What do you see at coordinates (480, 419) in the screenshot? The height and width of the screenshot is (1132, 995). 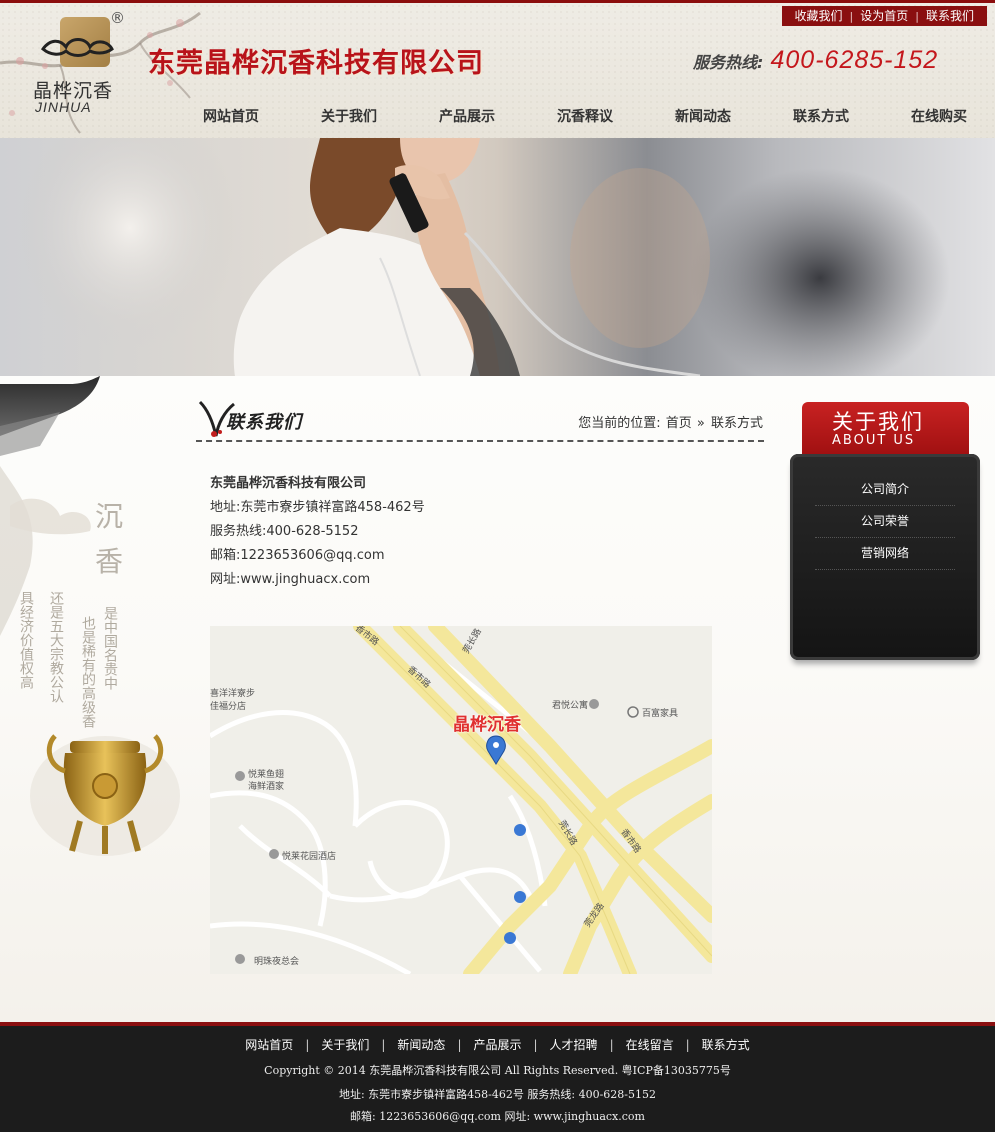 I see `section-header: 联系我们 您当前的位置: 首页 » 联系方式` at bounding box center [480, 419].